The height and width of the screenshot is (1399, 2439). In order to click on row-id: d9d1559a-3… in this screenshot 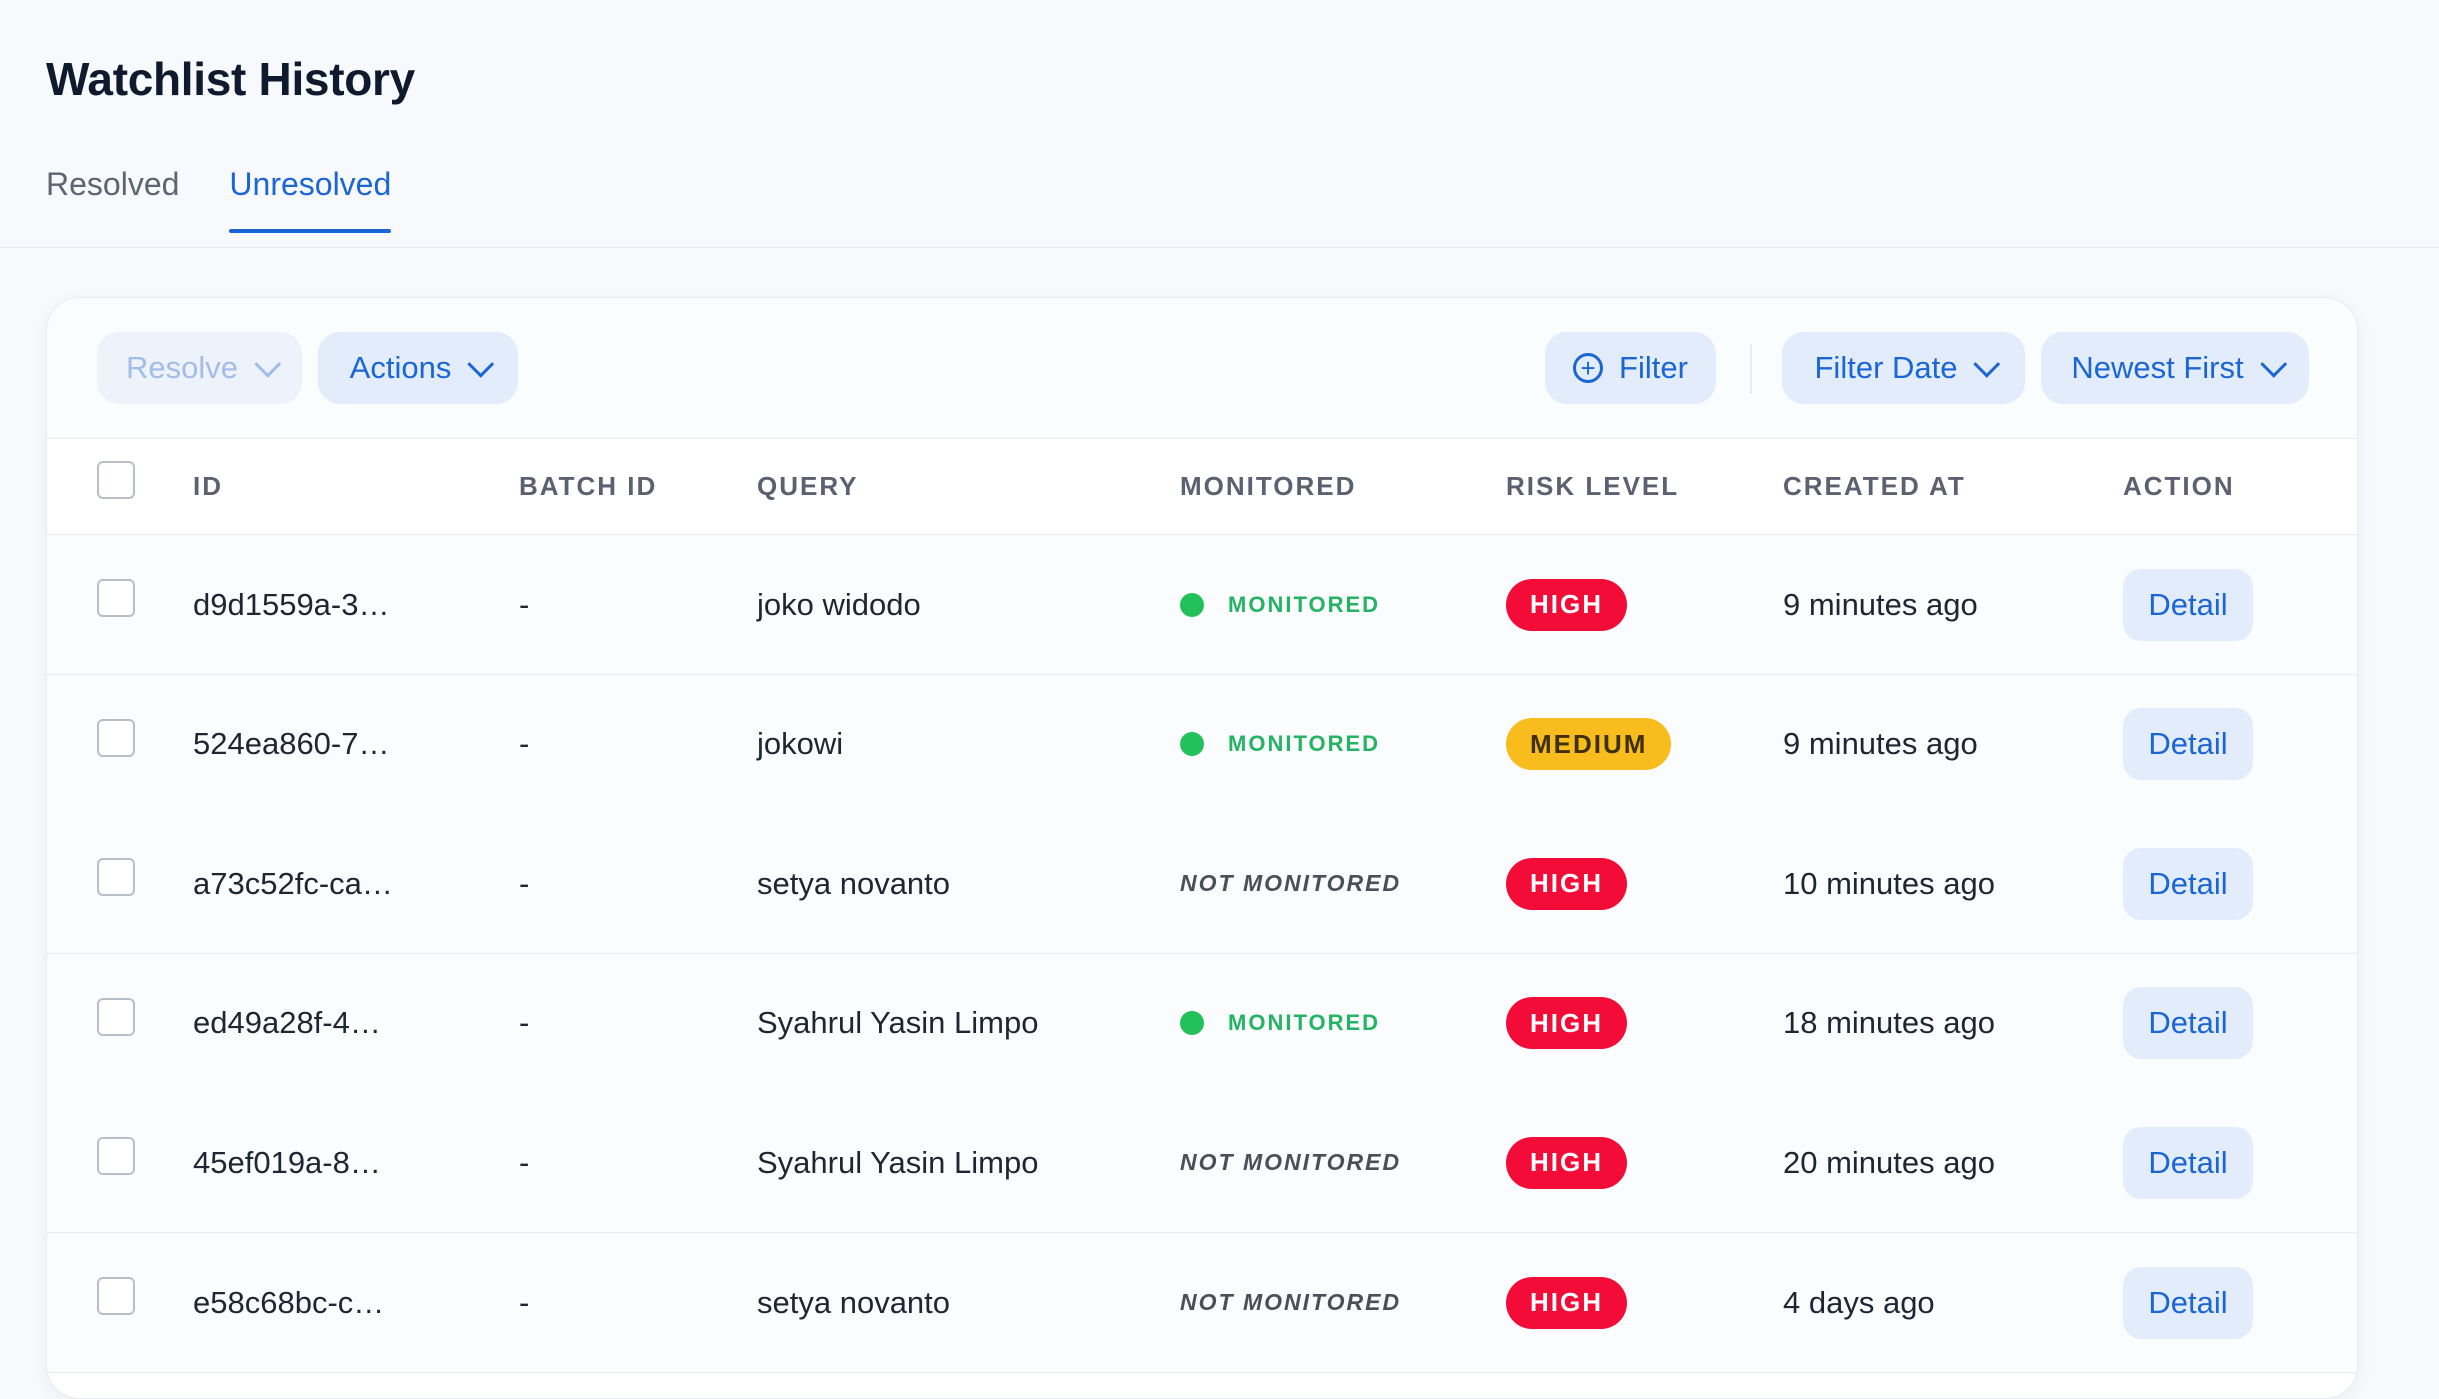, I will do `click(291, 604)`.